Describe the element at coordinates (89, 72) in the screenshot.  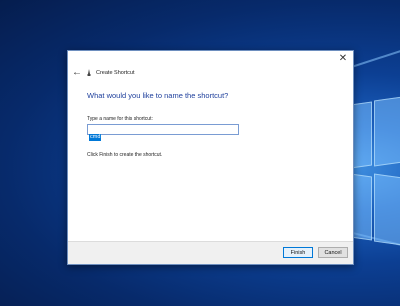
I see `shortcut-icon` at that location.